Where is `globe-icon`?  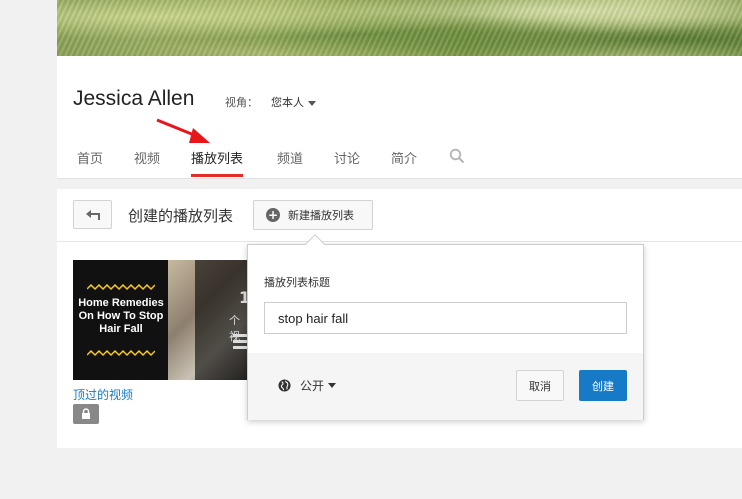 globe-icon is located at coordinates (284, 385).